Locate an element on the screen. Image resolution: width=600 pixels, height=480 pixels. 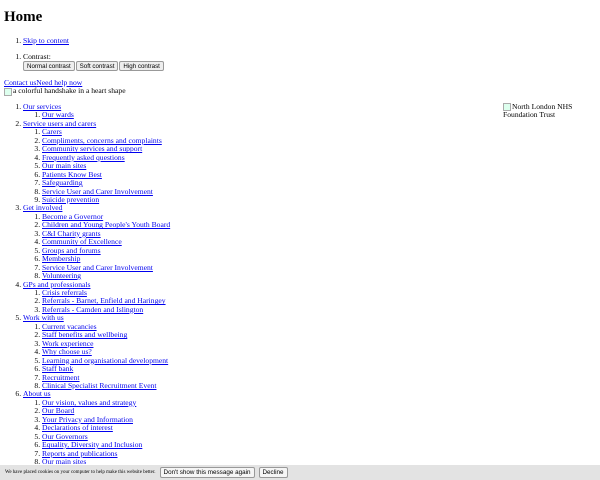
nav-subitem: Staff benefits and wellbeing is located at coordinates (272, 335).